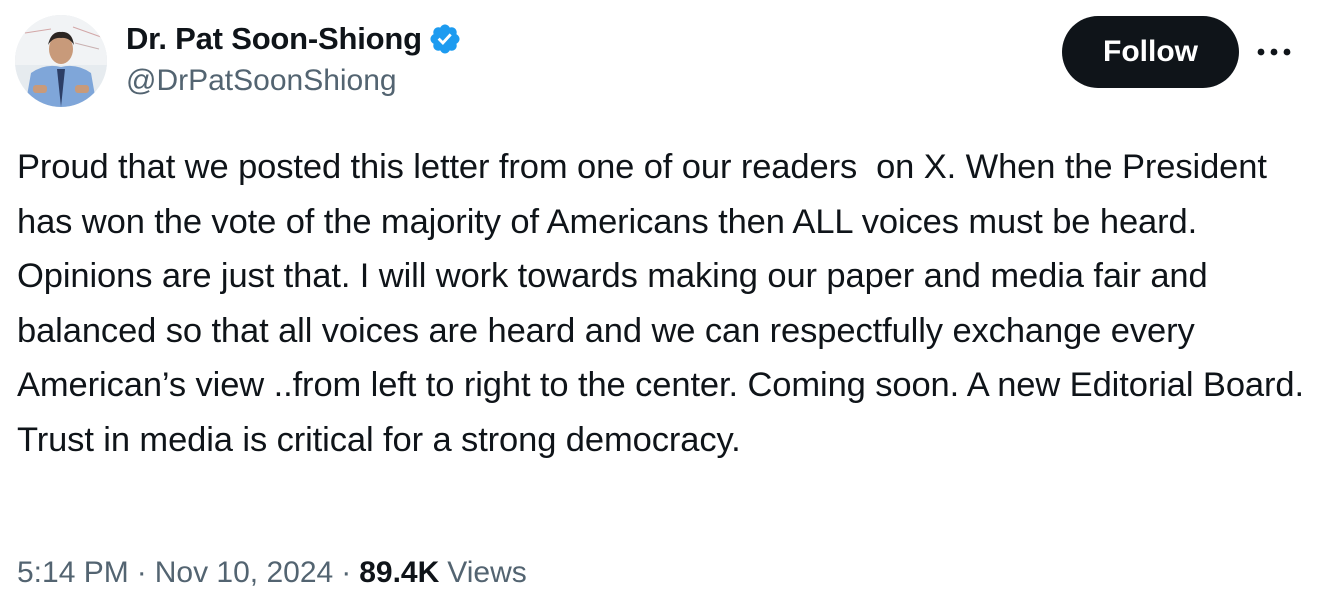  I want to click on avatar, so click(61, 61).